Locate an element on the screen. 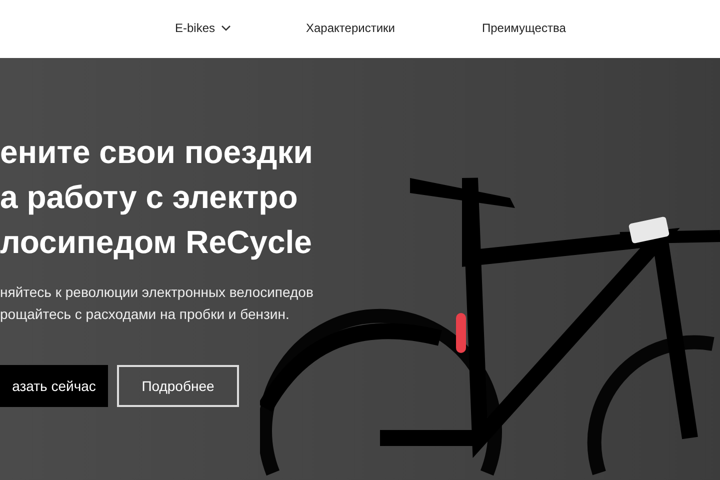  chevron-down-icon is located at coordinates (226, 28).